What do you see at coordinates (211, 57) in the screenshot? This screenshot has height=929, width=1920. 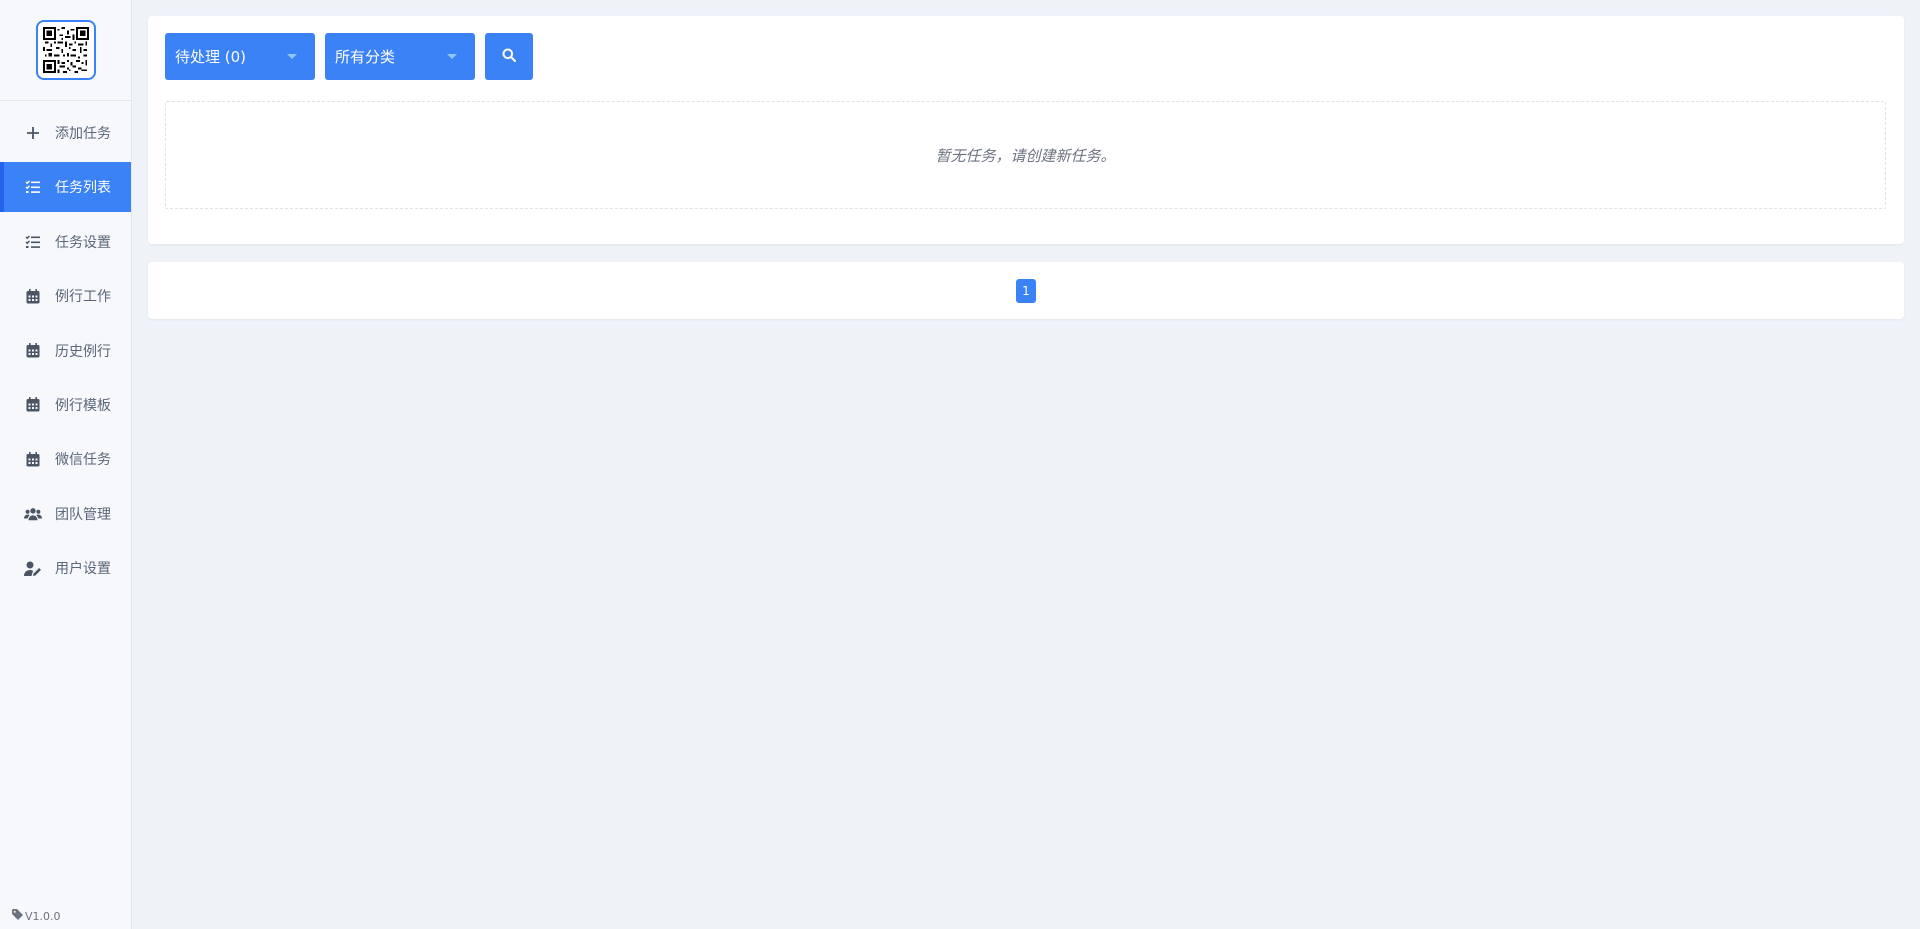 I see `status-filter-value: 待处理 (0)` at bounding box center [211, 57].